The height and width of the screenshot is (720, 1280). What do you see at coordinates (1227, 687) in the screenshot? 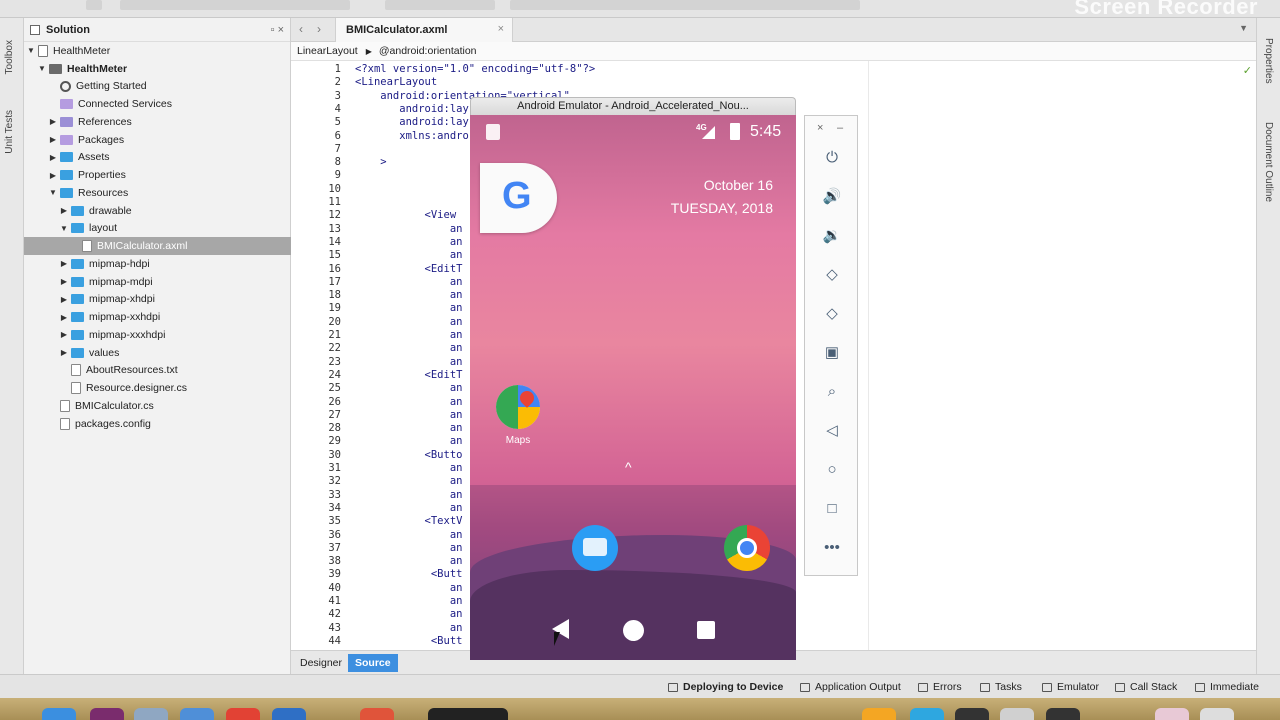
I see `status-item: Immediate` at bounding box center [1227, 687].